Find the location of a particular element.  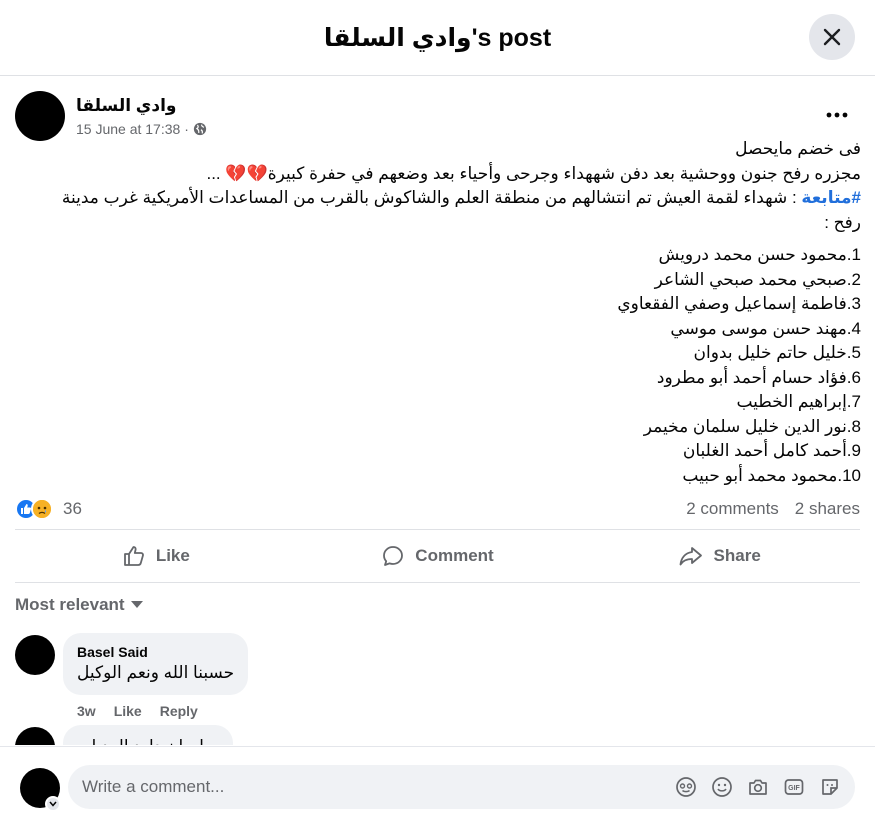

list-item: 6.فؤاد حسام أحمد أبو مطرود is located at coordinates (758, 377).